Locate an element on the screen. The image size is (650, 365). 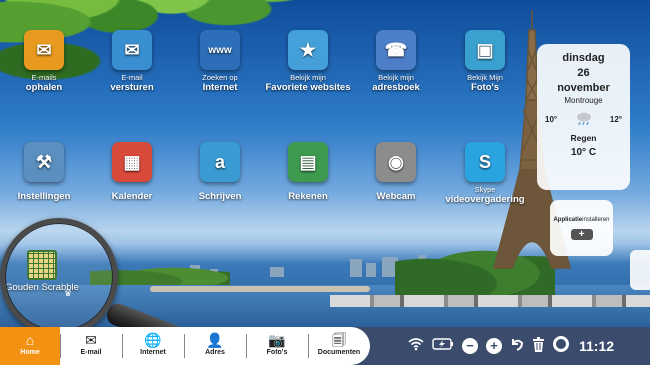
desktop-app-instellingen: ⚒ Instellingen is located at coordinates (44, 172).